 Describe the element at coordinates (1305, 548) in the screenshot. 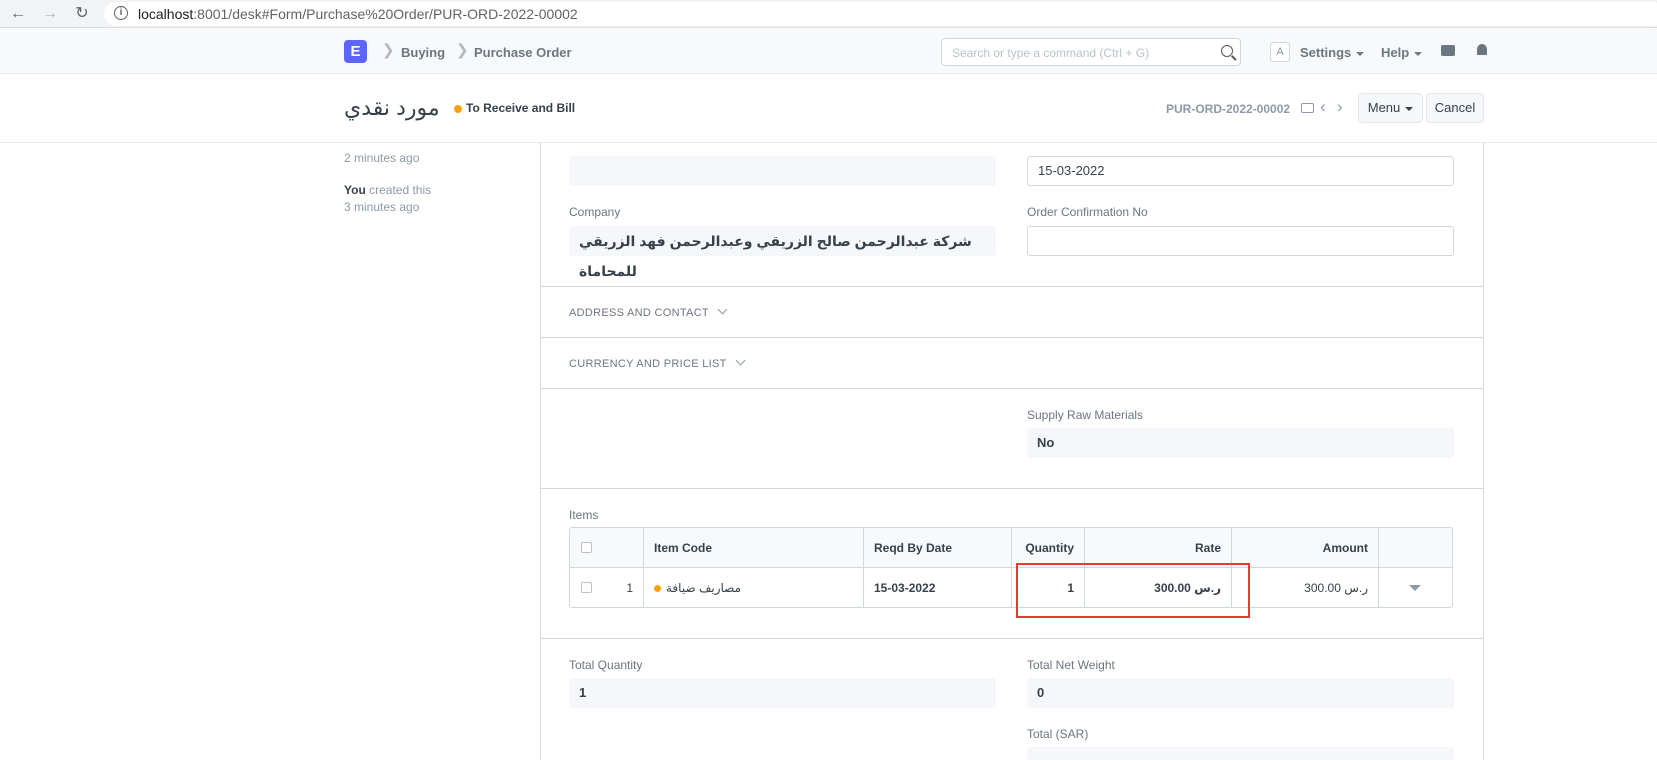

I see `header-amount: Amount` at that location.